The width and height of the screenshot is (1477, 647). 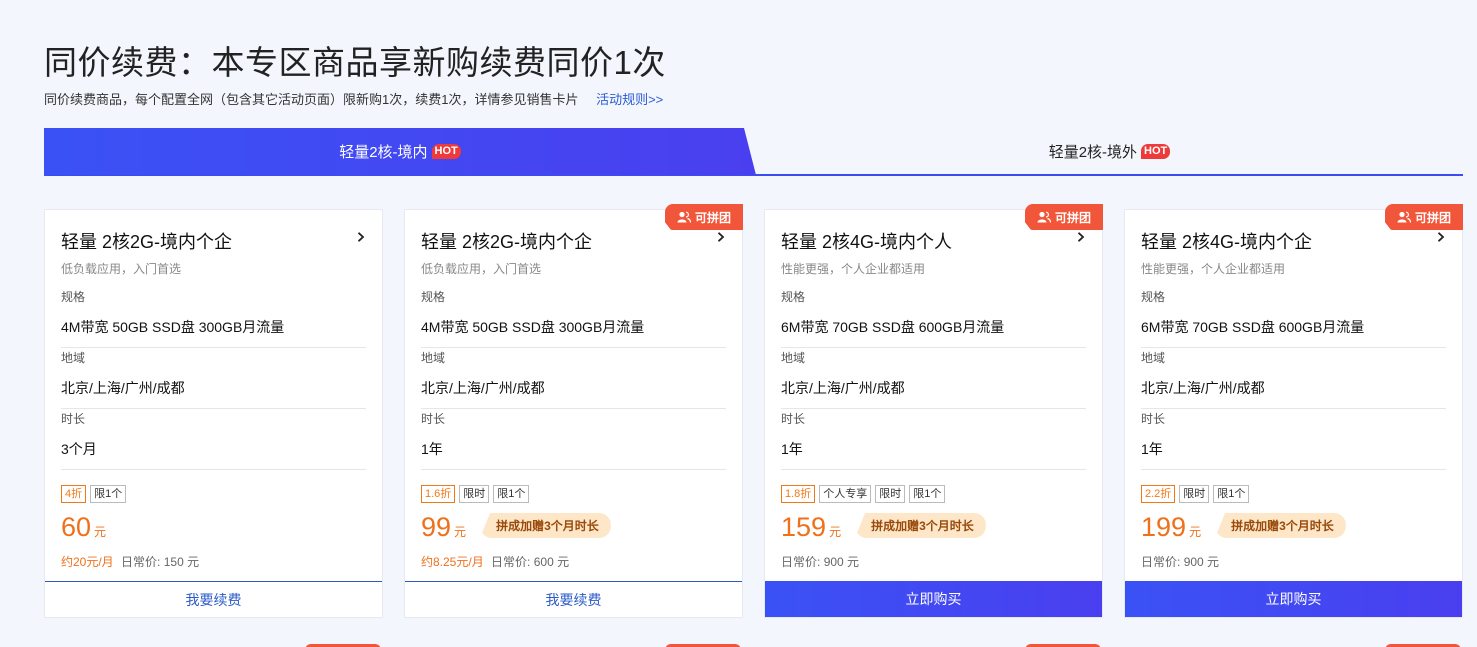 I want to click on usual-price: 600 元, so click(x=551, y=562).